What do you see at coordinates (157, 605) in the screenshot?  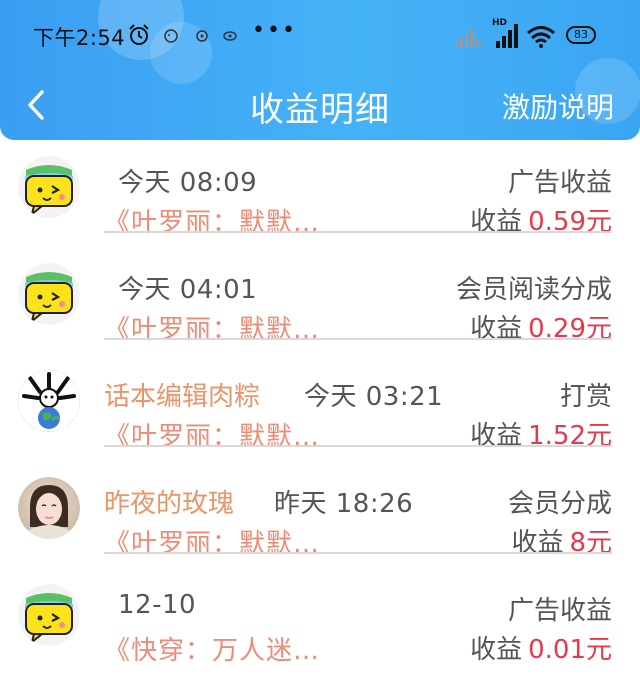 I see `record-time: 12-10` at bounding box center [157, 605].